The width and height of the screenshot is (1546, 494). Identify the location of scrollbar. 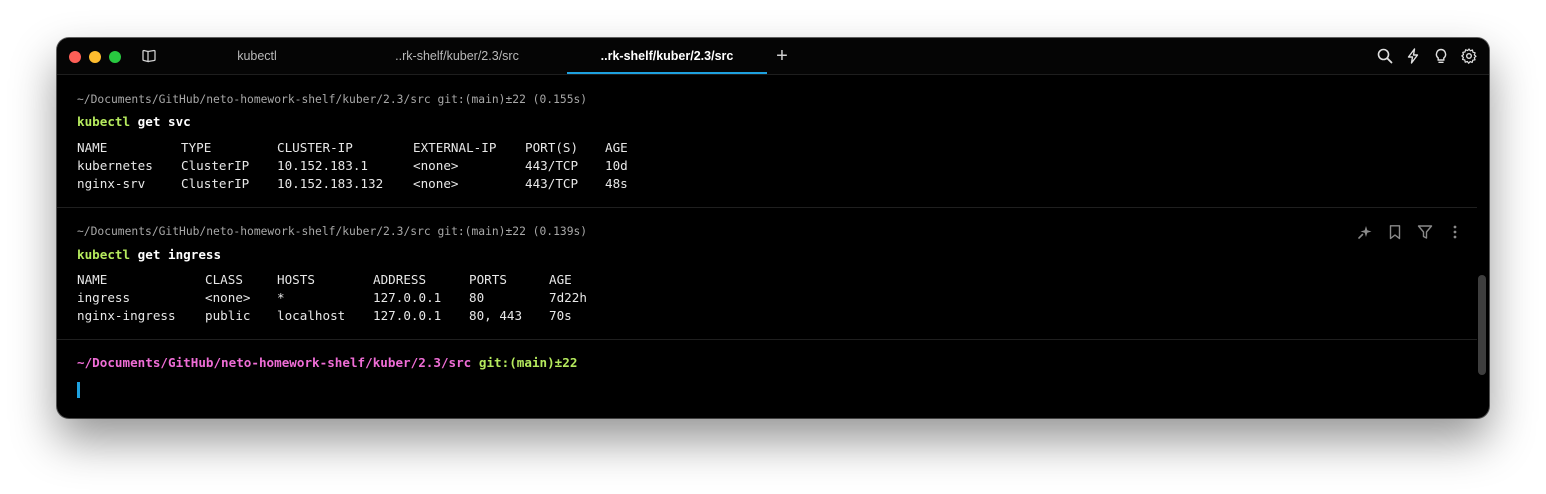
(1482, 325).